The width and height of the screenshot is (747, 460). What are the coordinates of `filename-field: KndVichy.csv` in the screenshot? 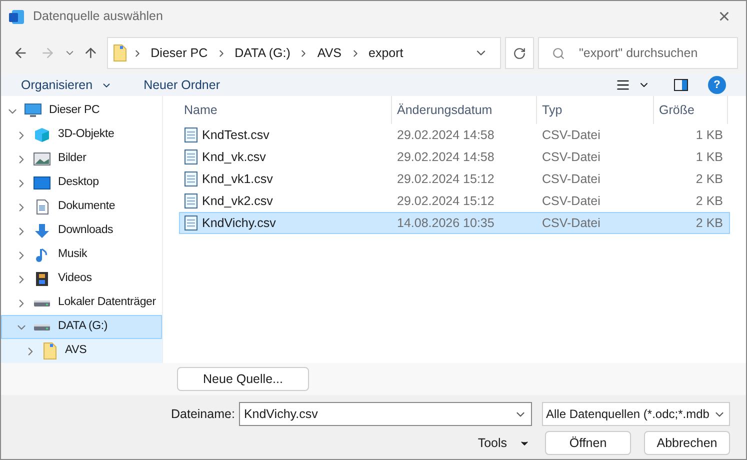 It's located at (385, 414).